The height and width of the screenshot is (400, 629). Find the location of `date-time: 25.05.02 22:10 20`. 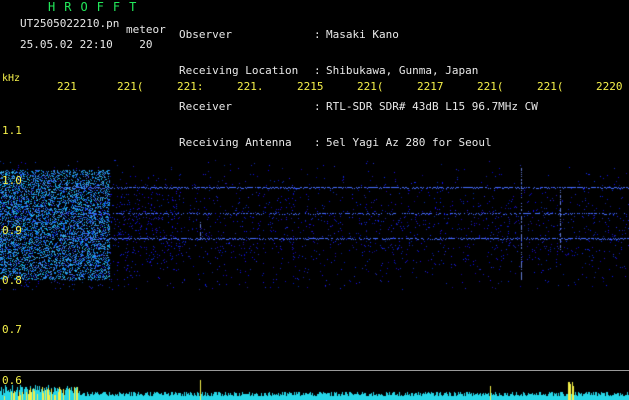

date-time: 25.05.02 22:10 20 is located at coordinates (86, 45).